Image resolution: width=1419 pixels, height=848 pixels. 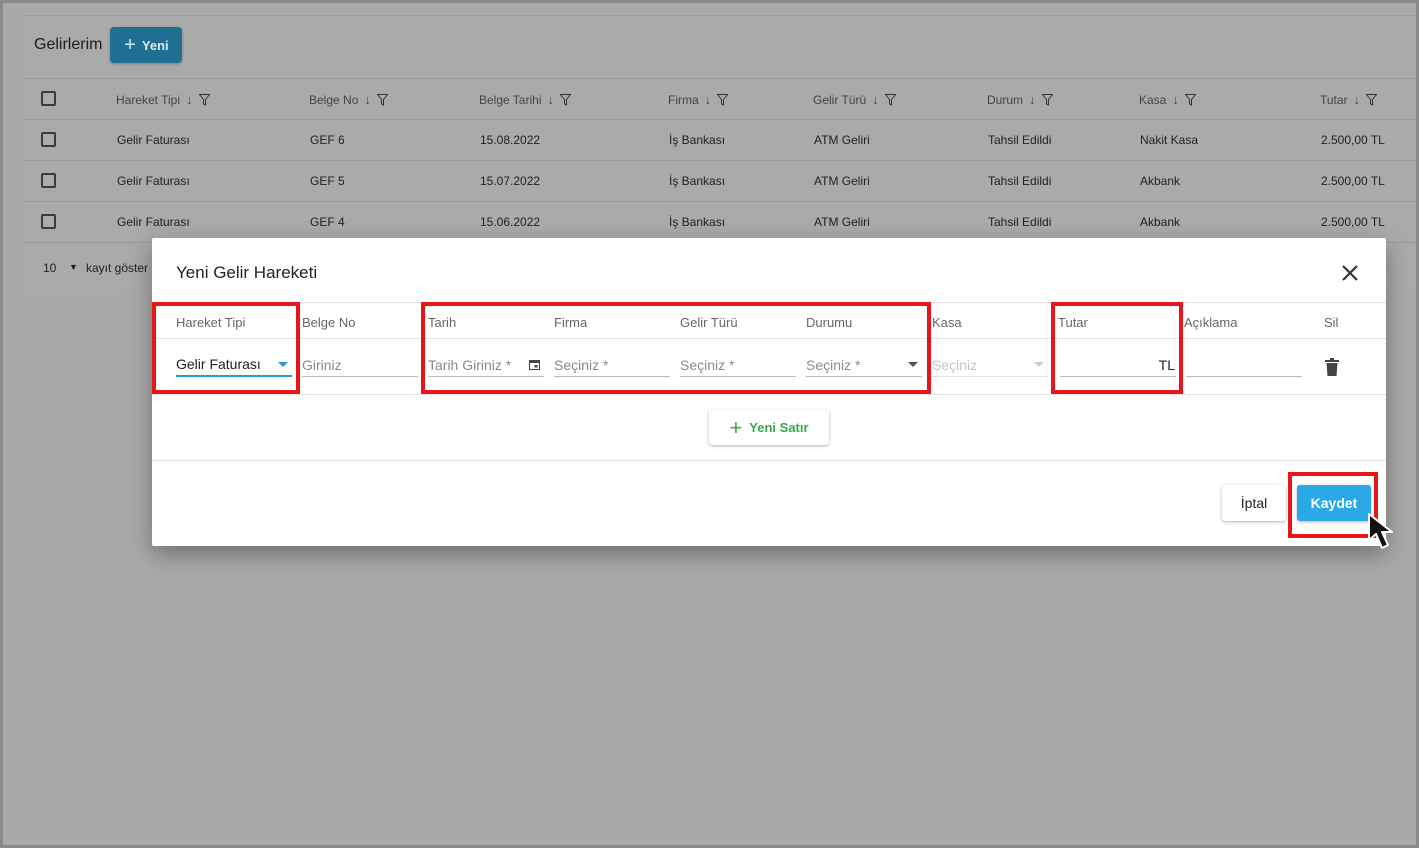 I want to click on hareket-tipi-select: Gelir Faturası, so click(x=234, y=365).